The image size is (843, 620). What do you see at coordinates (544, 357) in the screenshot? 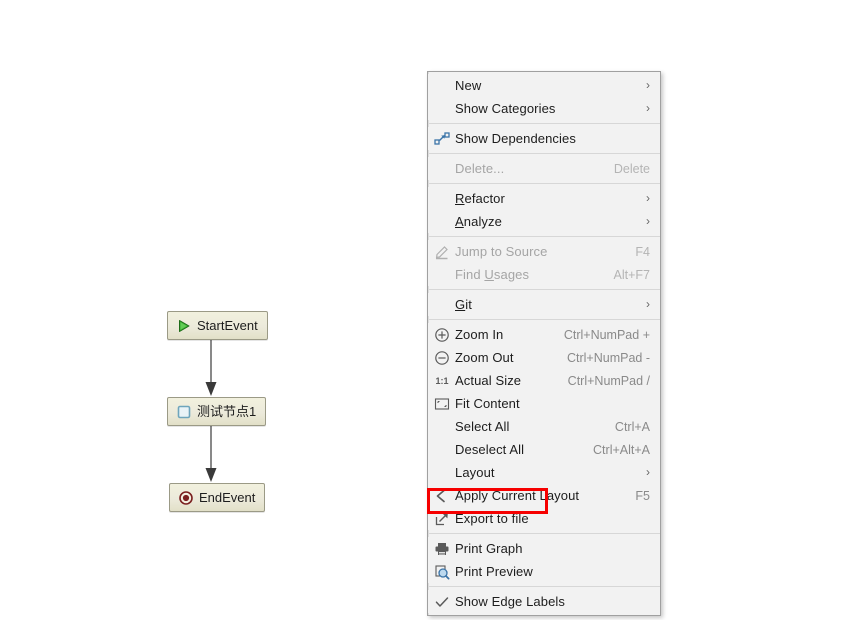
I see `menu-item-zoom-out: Zoom Out Ctrl+NumPad -` at bounding box center [544, 357].